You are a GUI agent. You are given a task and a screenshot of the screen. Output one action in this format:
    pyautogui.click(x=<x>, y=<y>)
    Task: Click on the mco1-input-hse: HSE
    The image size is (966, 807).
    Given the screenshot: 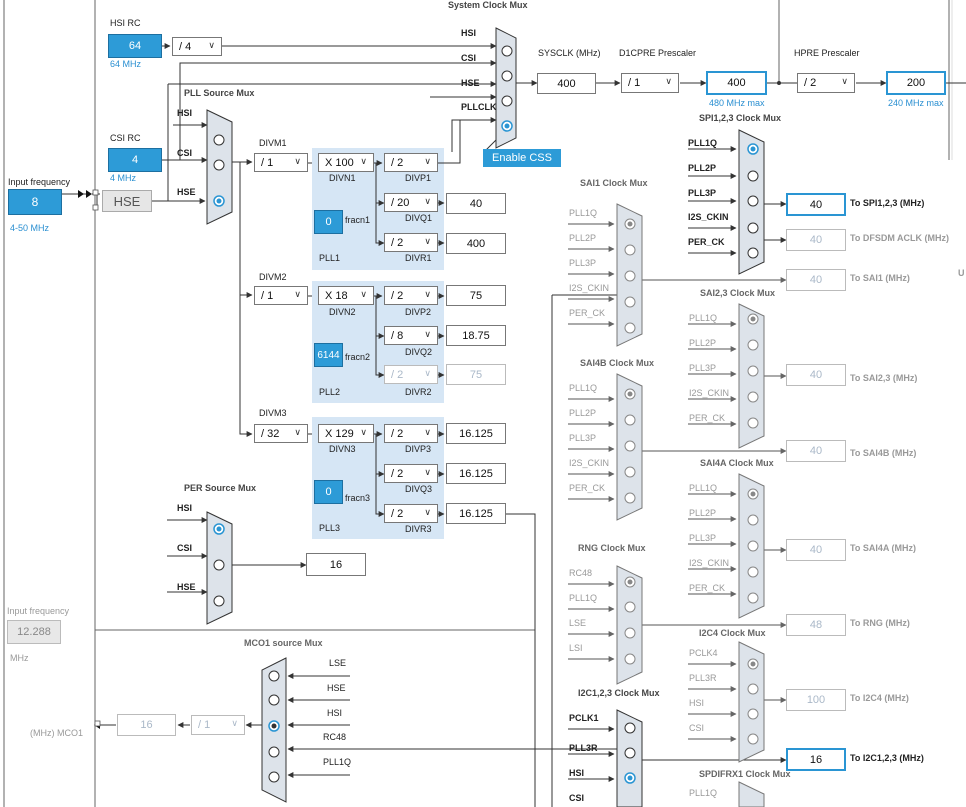 What is the action you would take?
    pyautogui.click(x=336, y=688)
    